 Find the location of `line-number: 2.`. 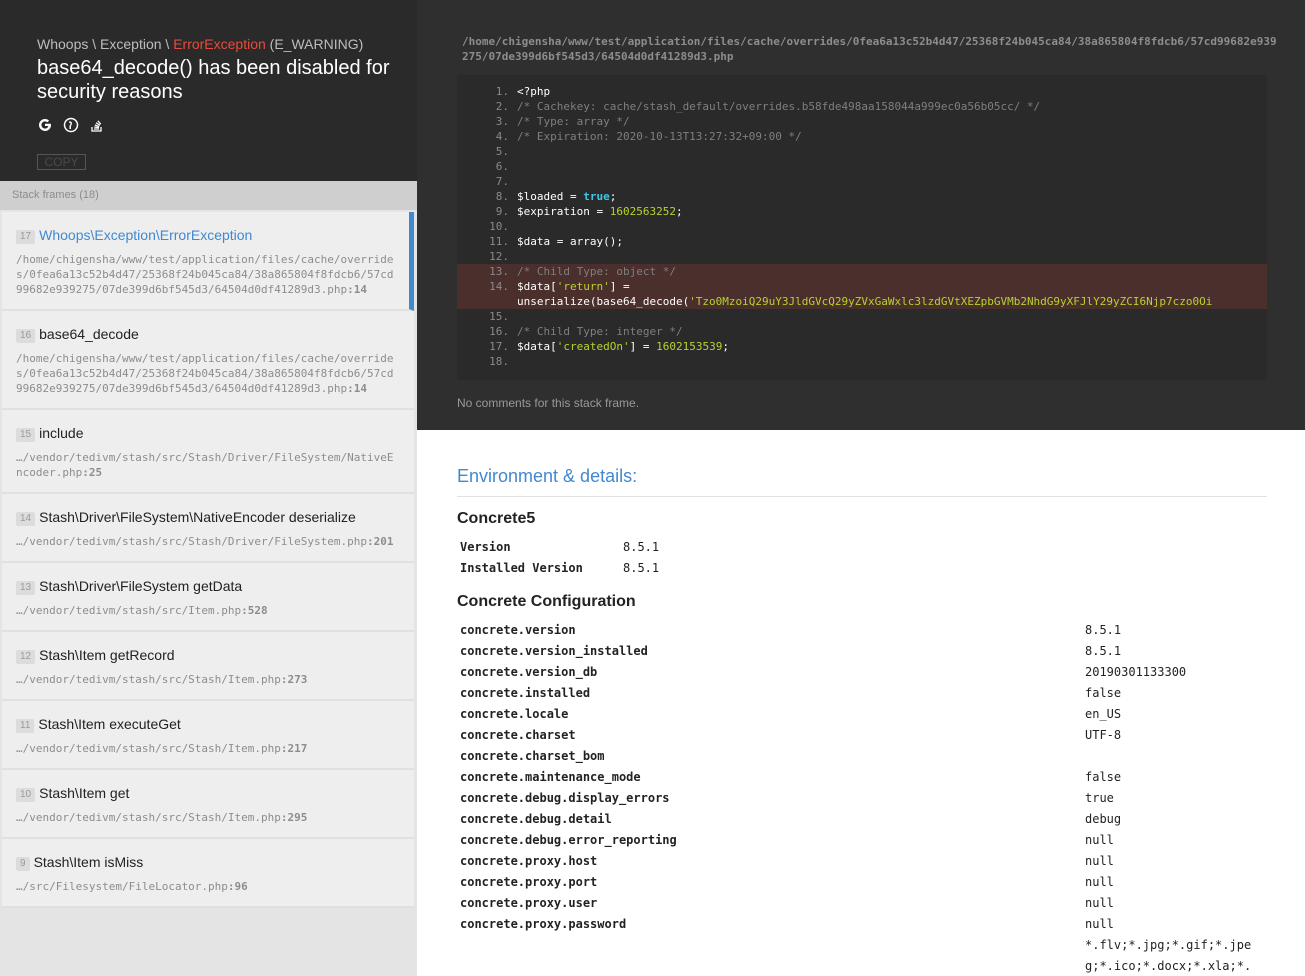

line-number: 2. is located at coordinates (502, 106).